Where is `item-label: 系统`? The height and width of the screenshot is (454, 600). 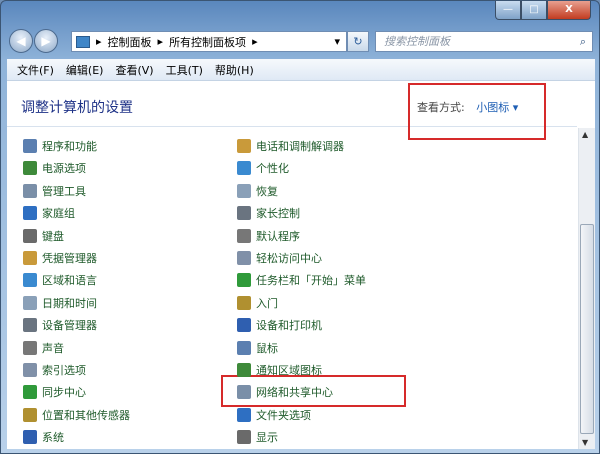
item-label: 系统 is located at coordinates (53, 438).